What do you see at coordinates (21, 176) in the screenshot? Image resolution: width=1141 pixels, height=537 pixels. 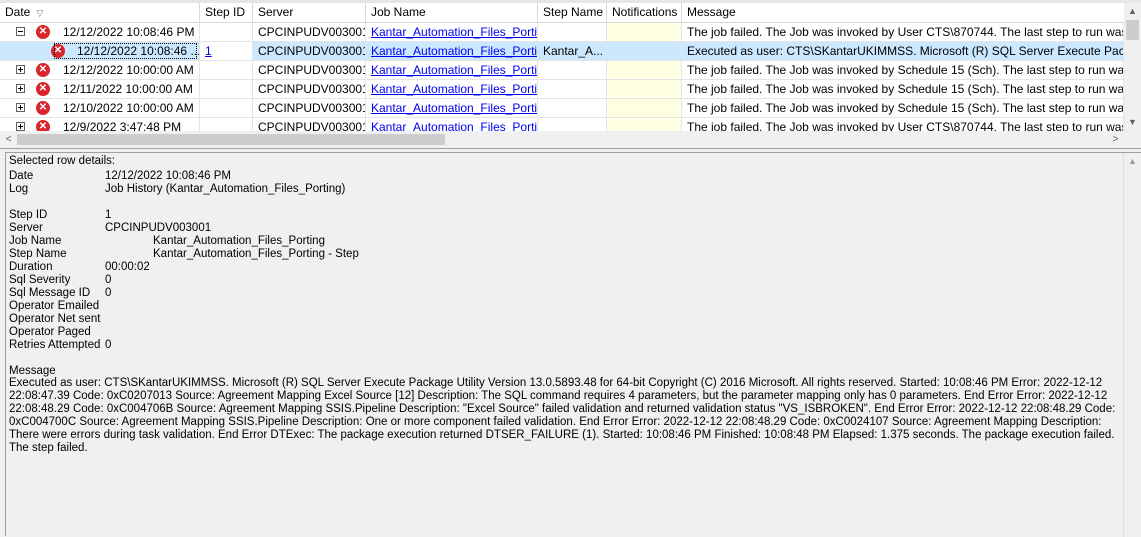 I see `date-label: Date` at bounding box center [21, 176].